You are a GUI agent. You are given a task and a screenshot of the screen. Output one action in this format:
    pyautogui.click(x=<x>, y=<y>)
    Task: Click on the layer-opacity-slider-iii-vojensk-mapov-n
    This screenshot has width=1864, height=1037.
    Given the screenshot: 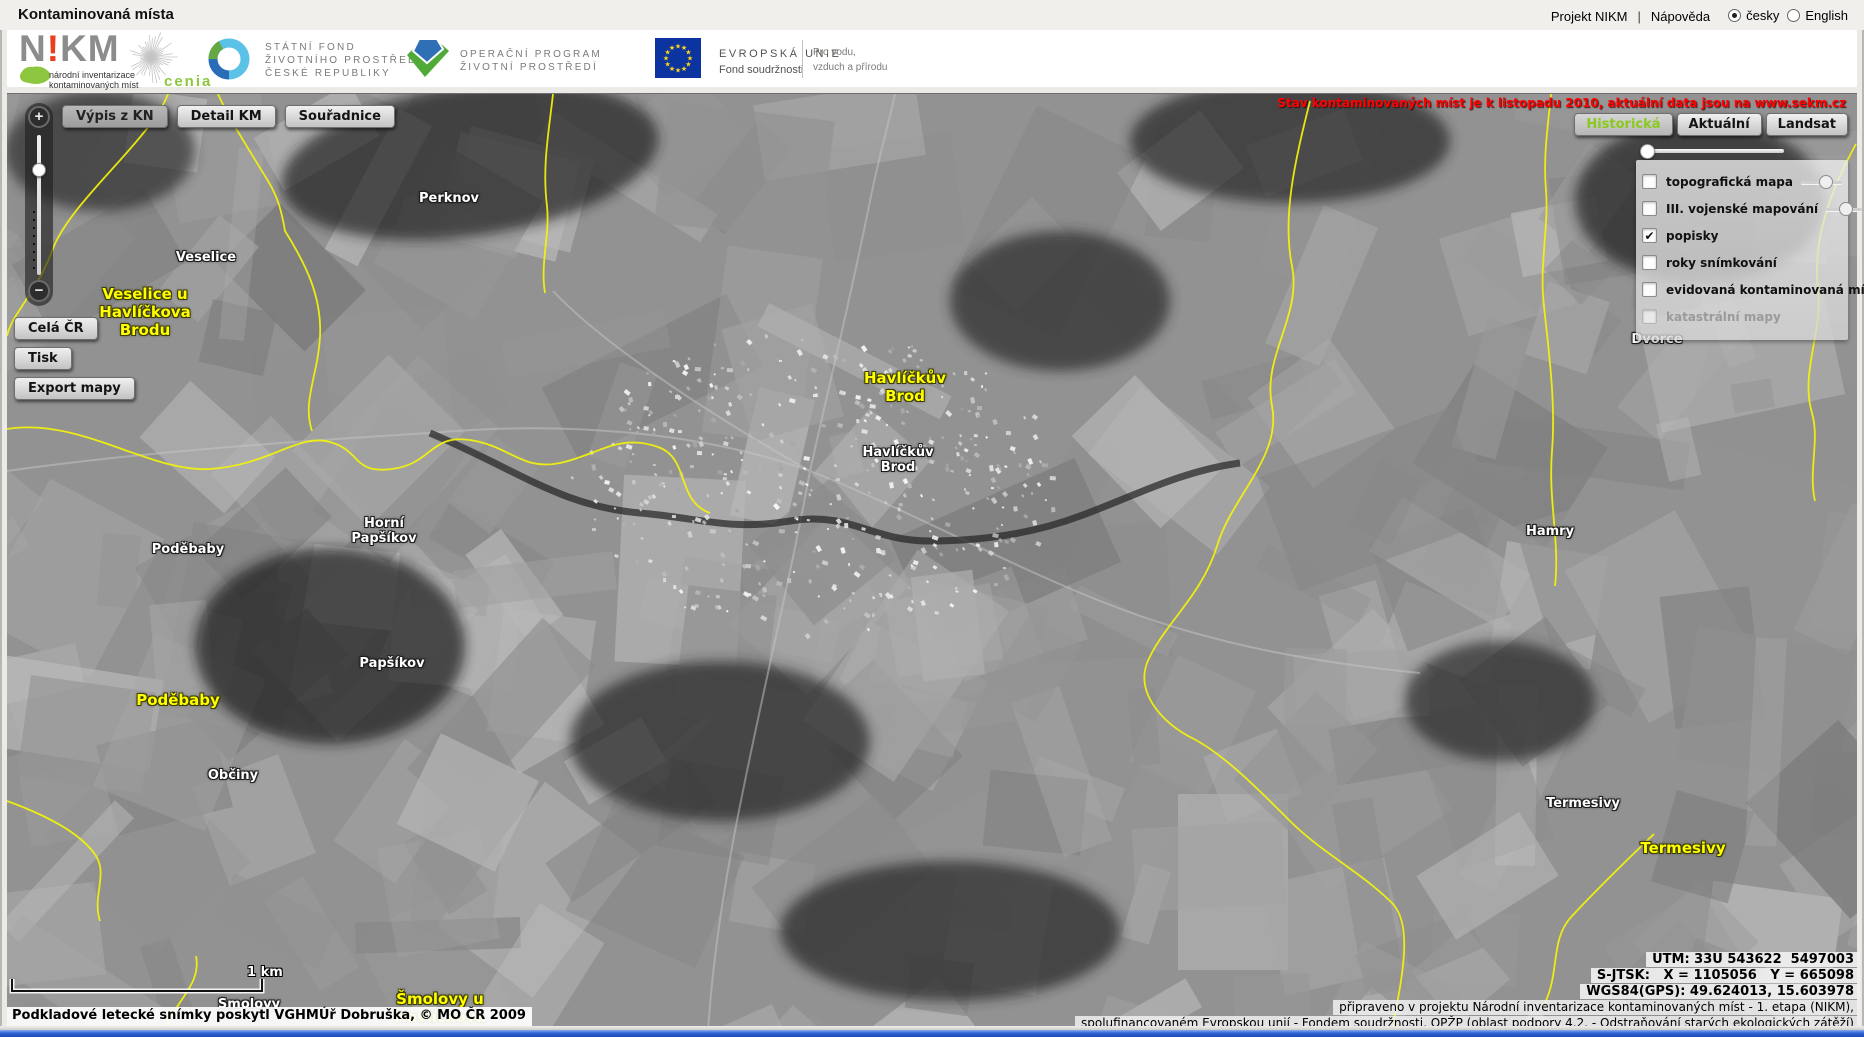 What is the action you would take?
    pyautogui.click(x=1844, y=208)
    